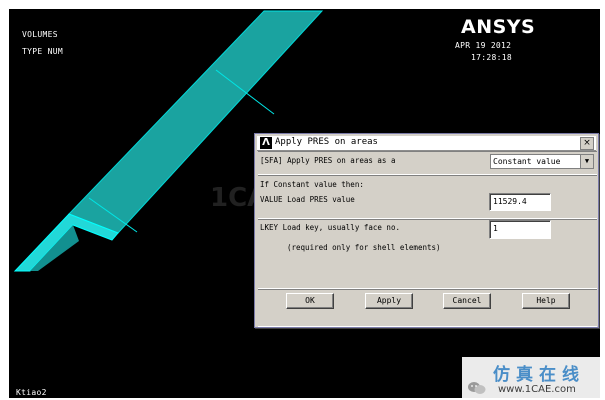 The width and height of the screenshot is (605, 400). I want to click on wechat-icon, so click(477, 388).